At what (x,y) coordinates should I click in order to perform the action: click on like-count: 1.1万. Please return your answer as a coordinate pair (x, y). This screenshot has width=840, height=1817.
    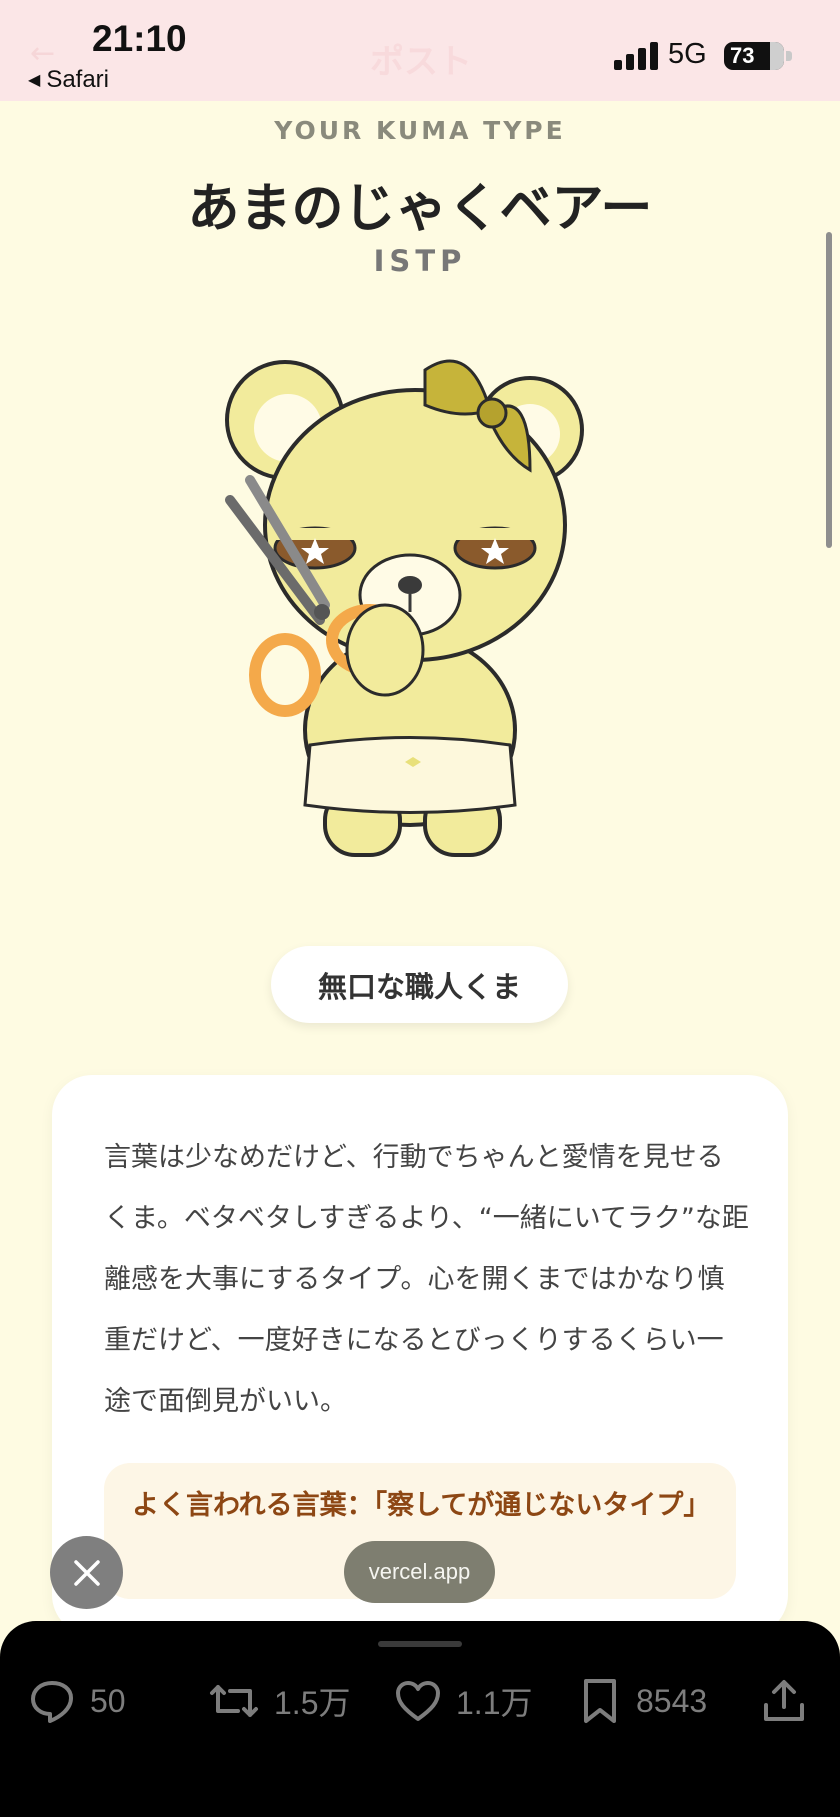
    Looking at the image, I should click on (494, 1703).